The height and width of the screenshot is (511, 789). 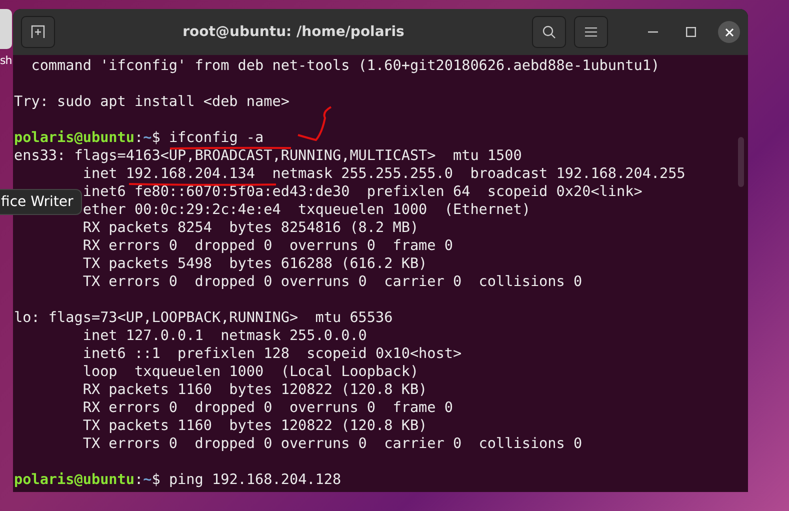 I want to click on maximize-icon, so click(x=691, y=32).